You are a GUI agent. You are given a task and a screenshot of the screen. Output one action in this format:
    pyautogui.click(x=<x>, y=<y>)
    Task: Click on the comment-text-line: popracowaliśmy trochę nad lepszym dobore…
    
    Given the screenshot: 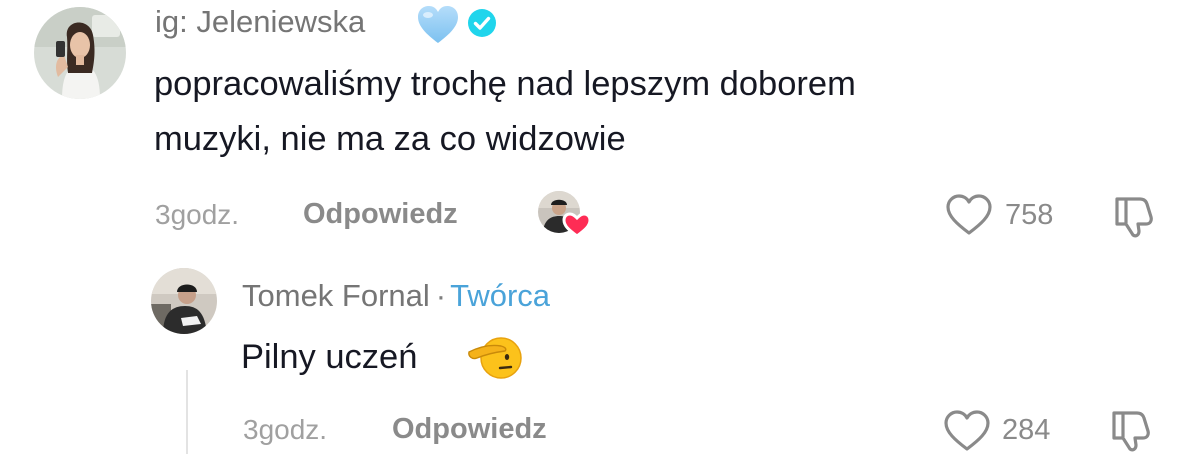 What is the action you would take?
    pyautogui.click(x=505, y=84)
    